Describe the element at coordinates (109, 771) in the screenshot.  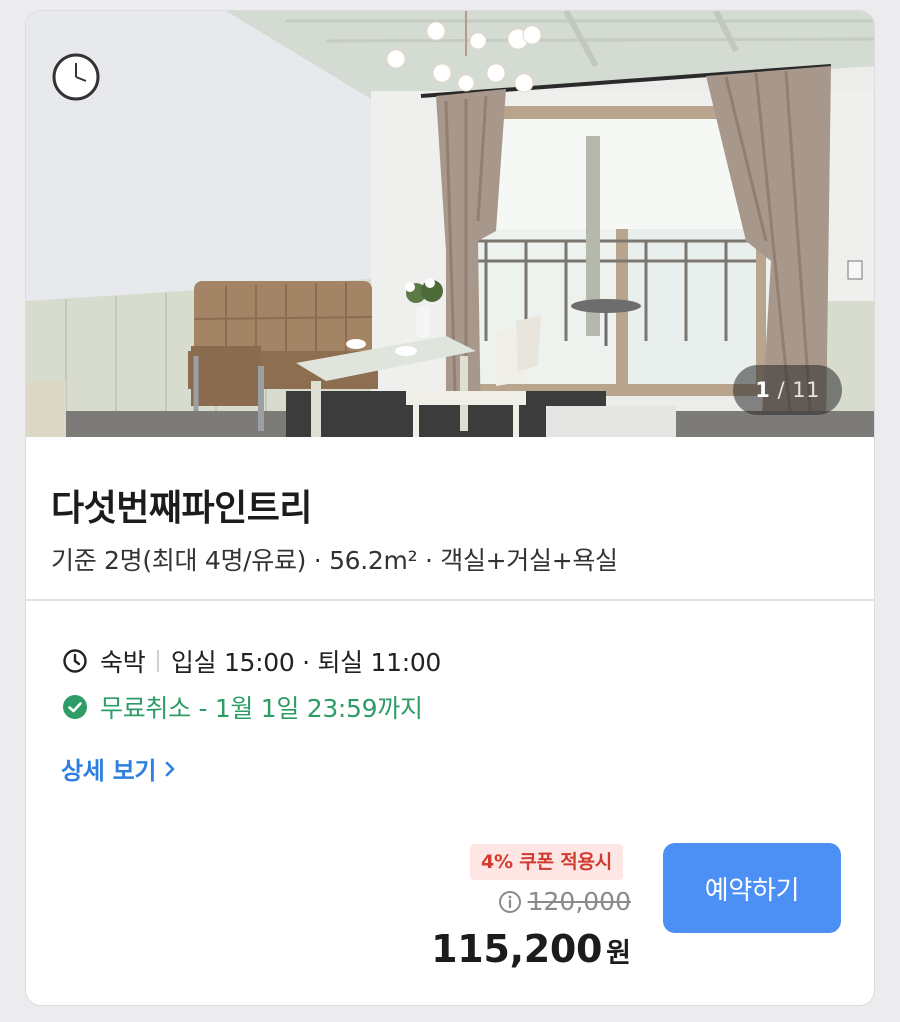
I see `detail-link-label: 상세 보기` at that location.